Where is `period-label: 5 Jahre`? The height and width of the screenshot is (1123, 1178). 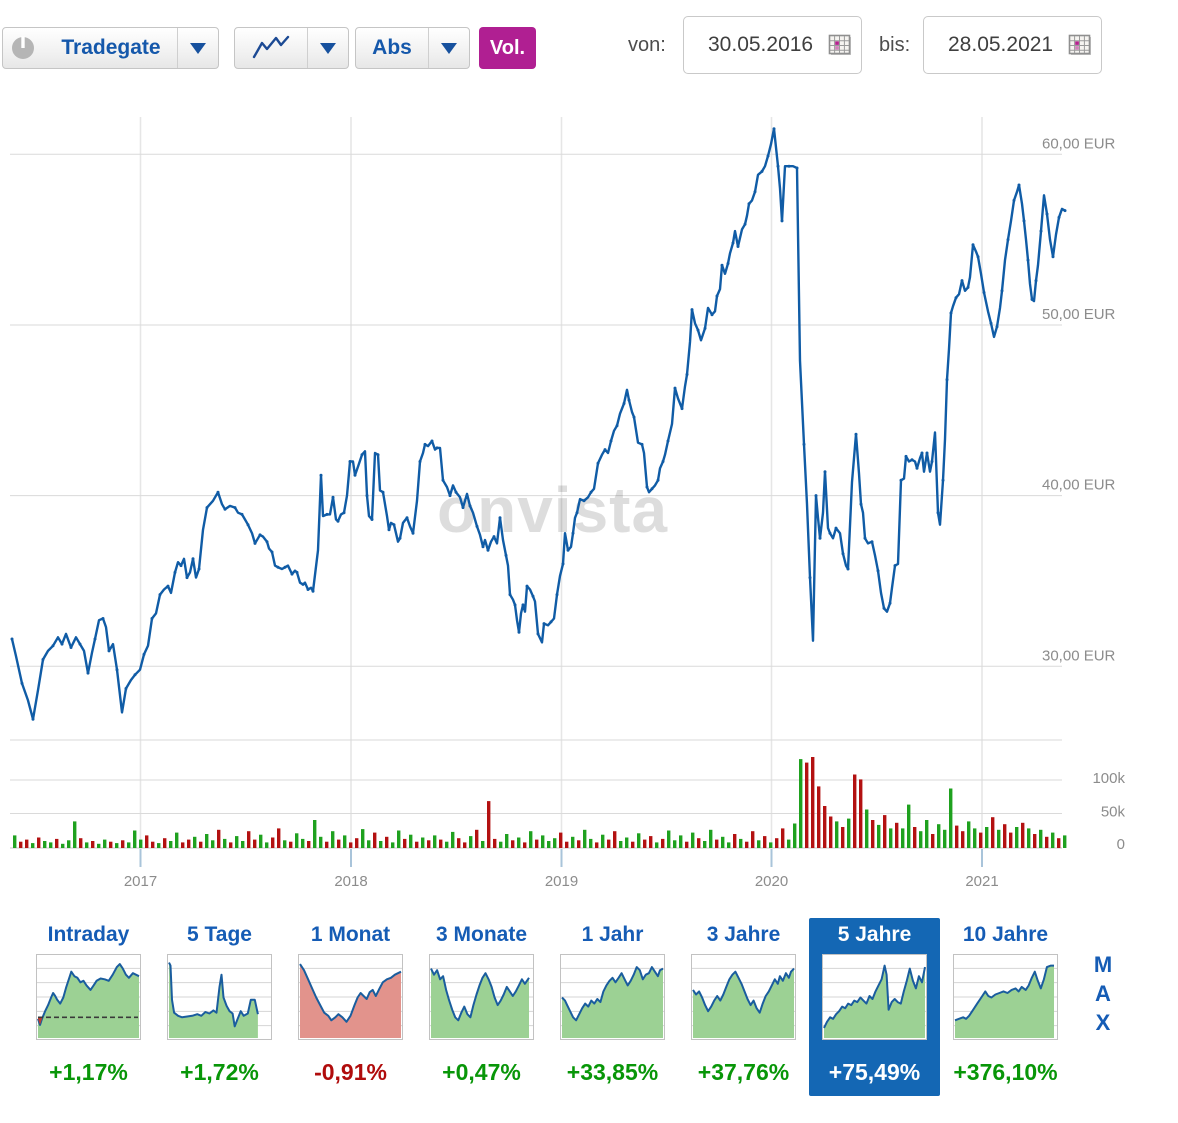
period-label: 5 Jahre is located at coordinates (874, 934).